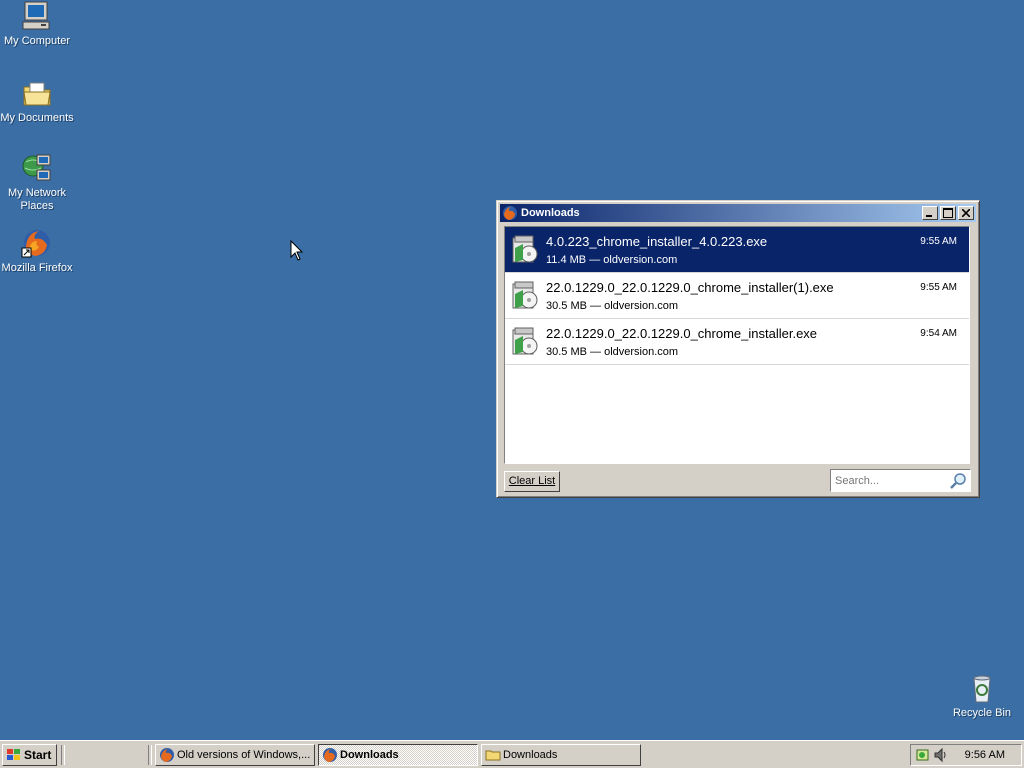  What do you see at coordinates (657, 241) in the screenshot?
I see `download-filename: 4.0.223_chrome_installer_4.0.223.exe` at bounding box center [657, 241].